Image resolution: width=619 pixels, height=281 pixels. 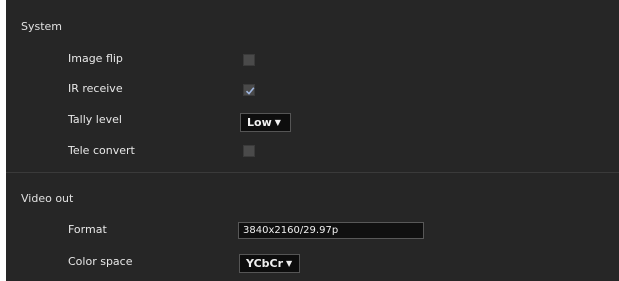 I want to click on section-divider, so click(x=312, y=172).